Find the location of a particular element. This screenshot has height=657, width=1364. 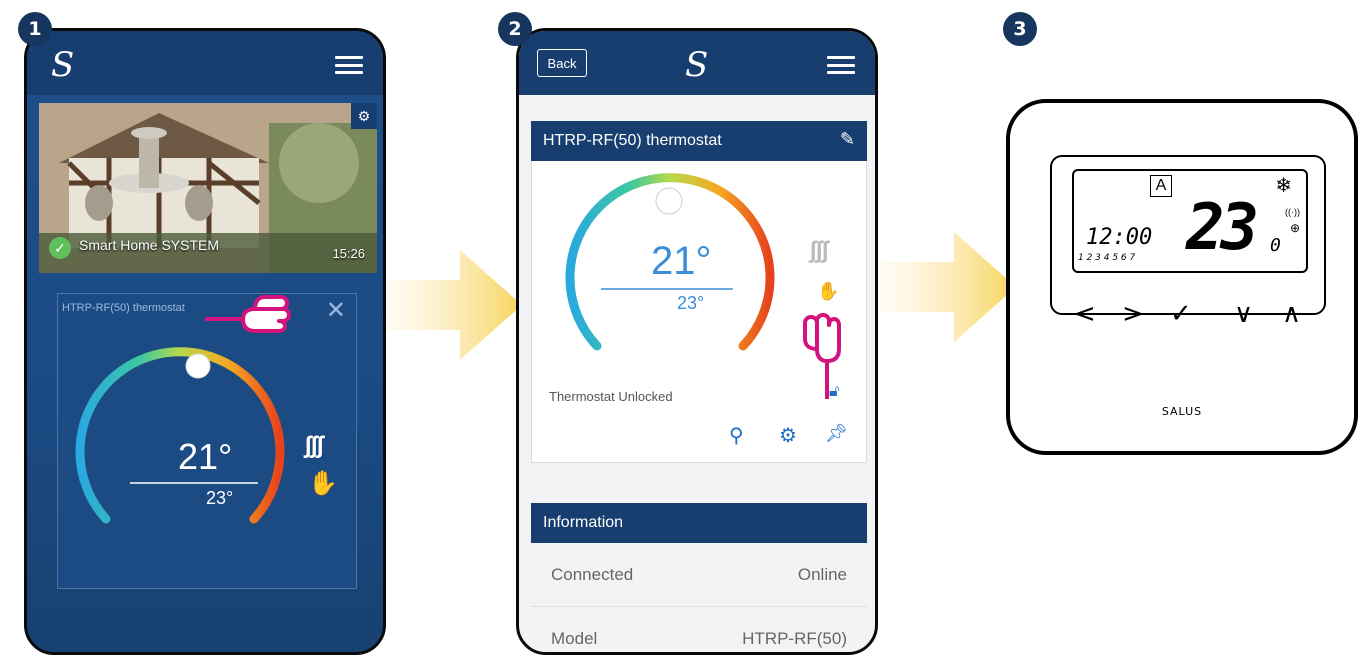

step-badge-2: 2 is located at coordinates (515, 29).